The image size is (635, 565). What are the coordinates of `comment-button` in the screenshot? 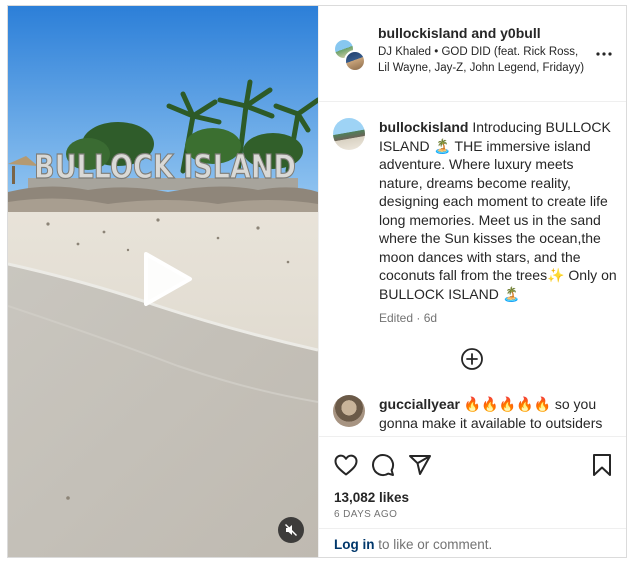 It's located at (383, 465).